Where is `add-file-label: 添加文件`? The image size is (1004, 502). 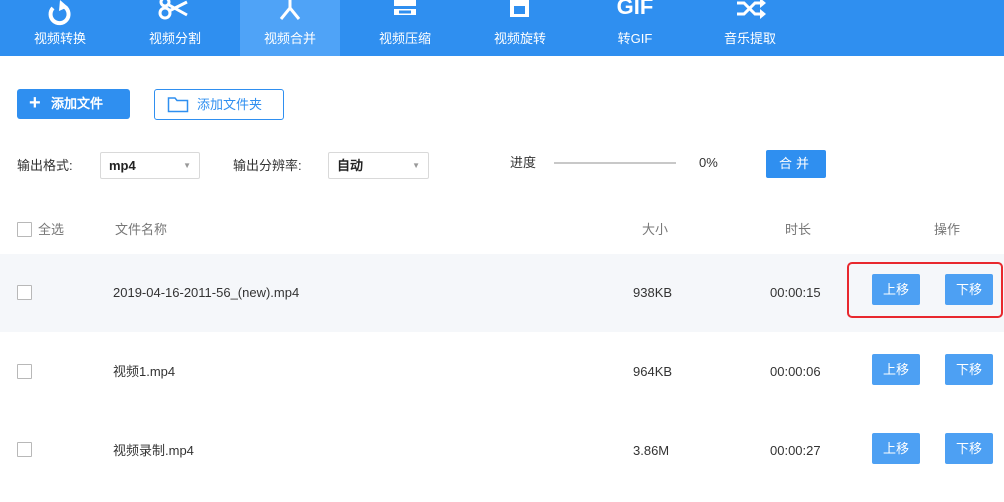
add-file-label: 添加文件 is located at coordinates (77, 103).